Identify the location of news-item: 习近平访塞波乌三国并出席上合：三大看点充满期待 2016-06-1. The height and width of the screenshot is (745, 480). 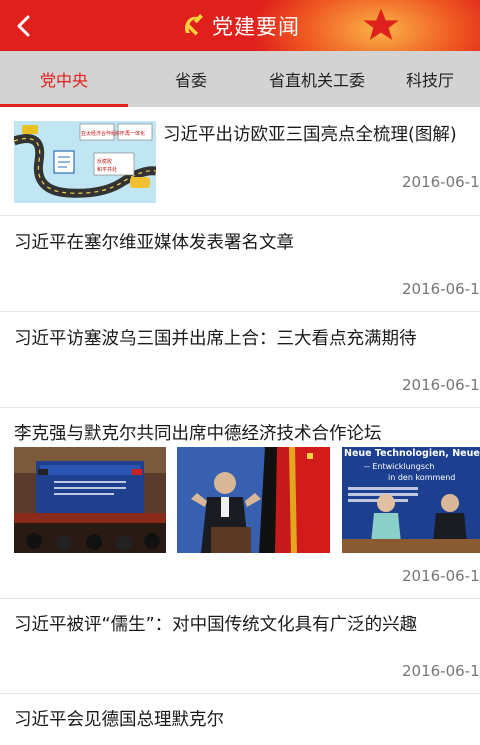
(240, 360).